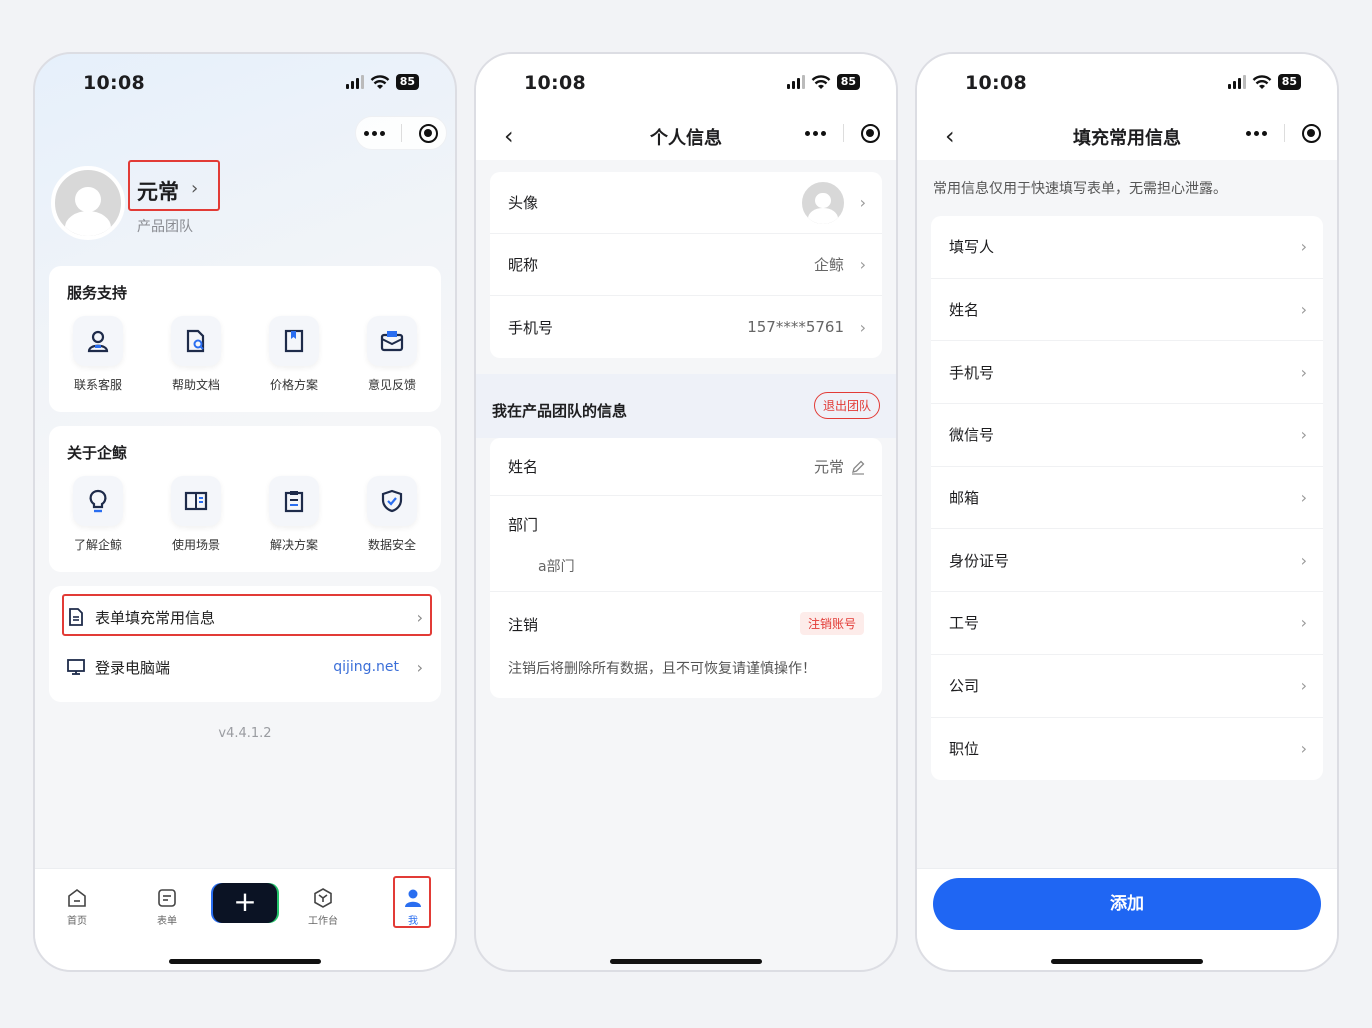  What do you see at coordinates (195, 341) in the screenshot?
I see `help-doc-icon` at bounding box center [195, 341].